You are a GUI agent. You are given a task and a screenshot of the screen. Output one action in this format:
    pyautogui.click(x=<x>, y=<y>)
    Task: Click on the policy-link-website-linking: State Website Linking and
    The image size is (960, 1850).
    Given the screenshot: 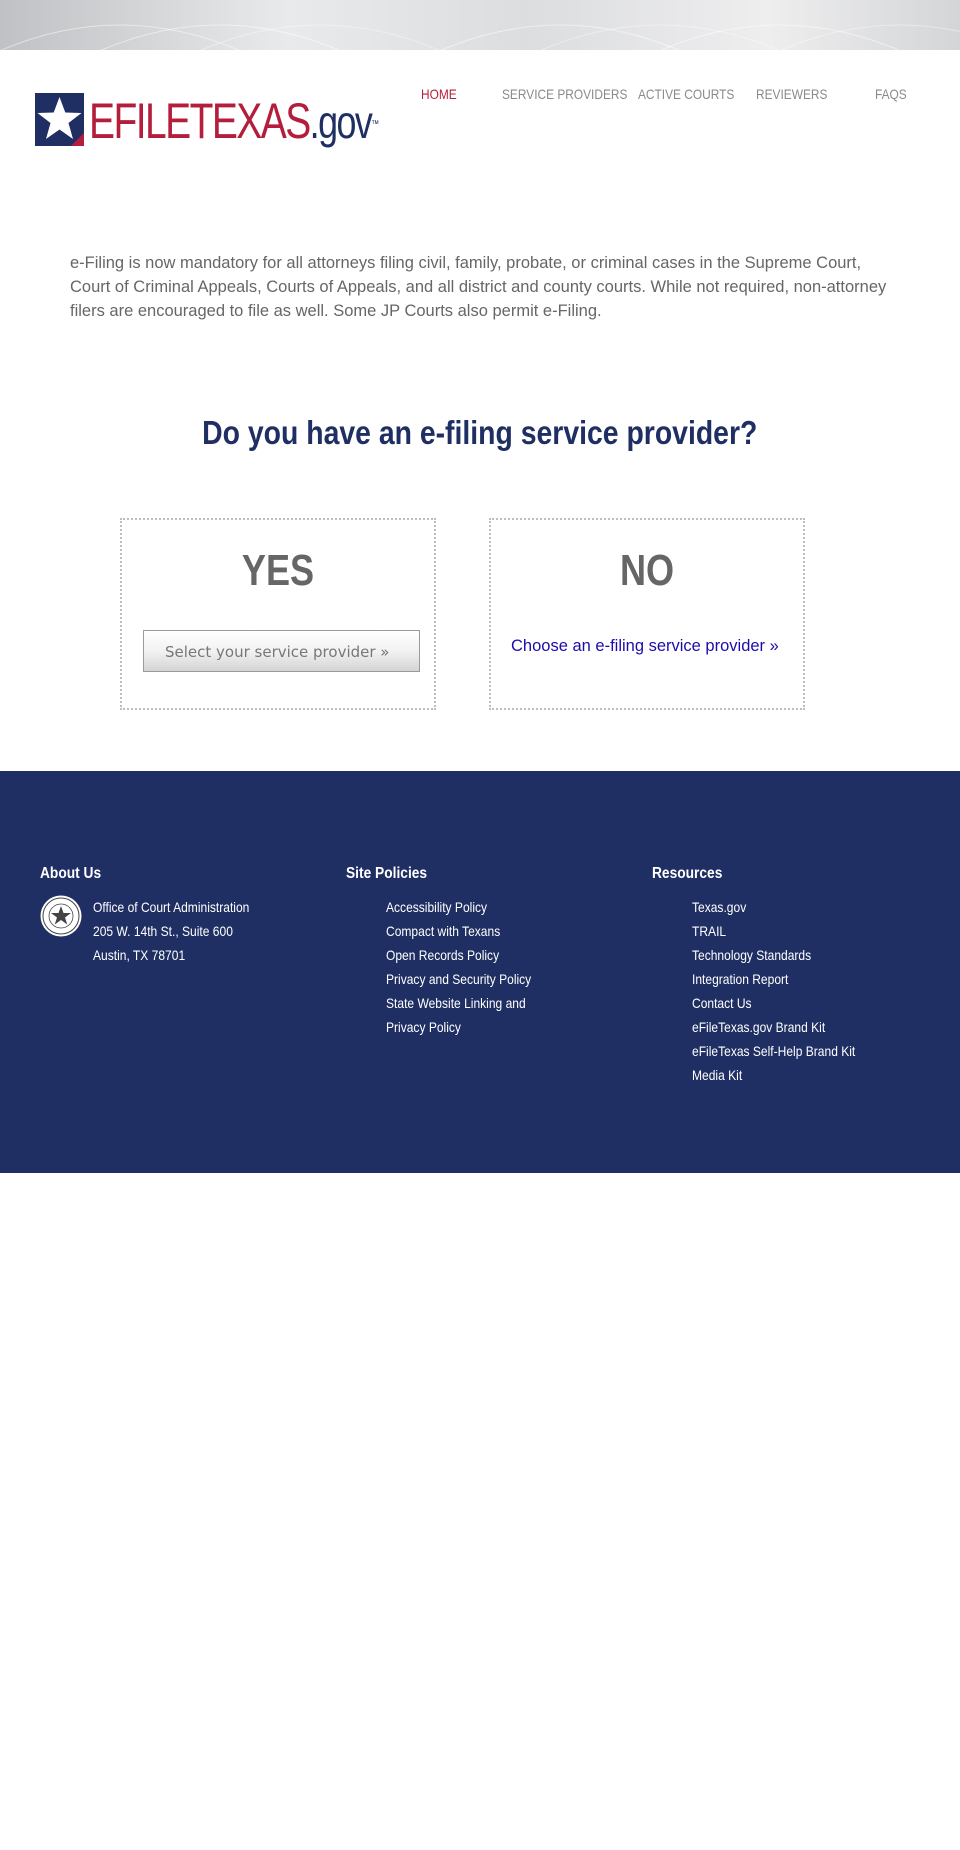 What is the action you would take?
    pyautogui.click(x=456, y=1003)
    